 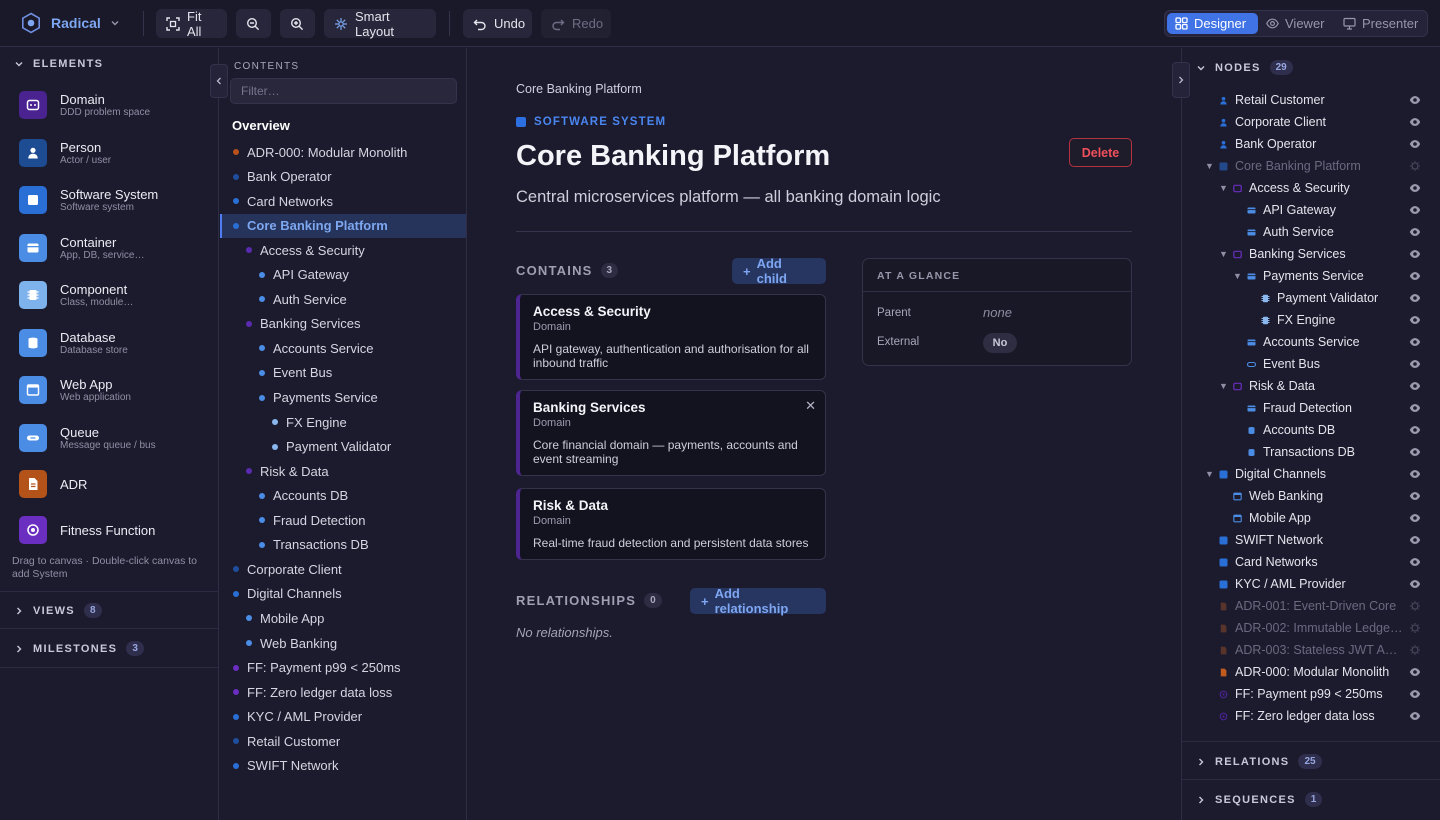 What do you see at coordinates (343, 299) in the screenshot?
I see `tree-item: Auth Service` at bounding box center [343, 299].